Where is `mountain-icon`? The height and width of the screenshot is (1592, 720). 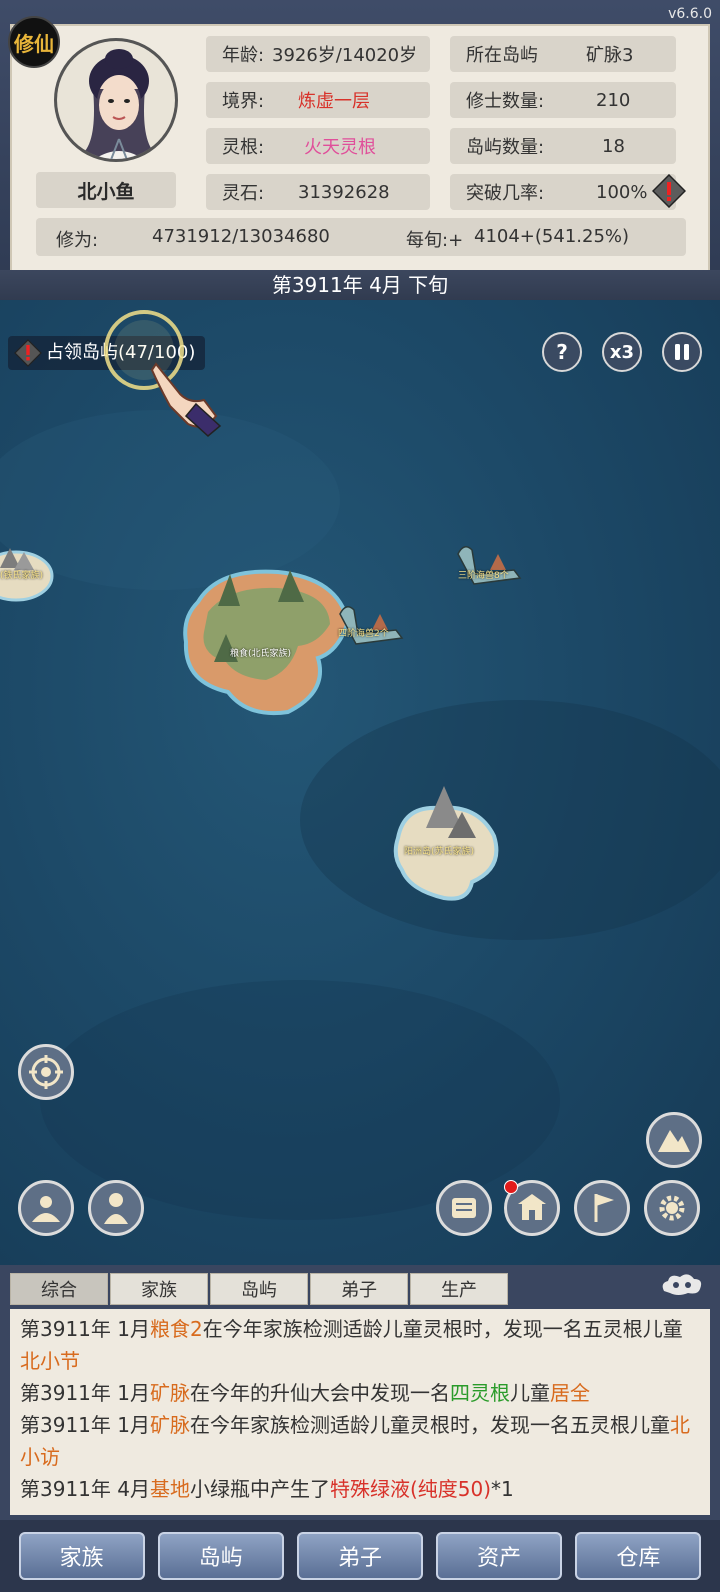
mountain-icon is located at coordinates (674, 1141).